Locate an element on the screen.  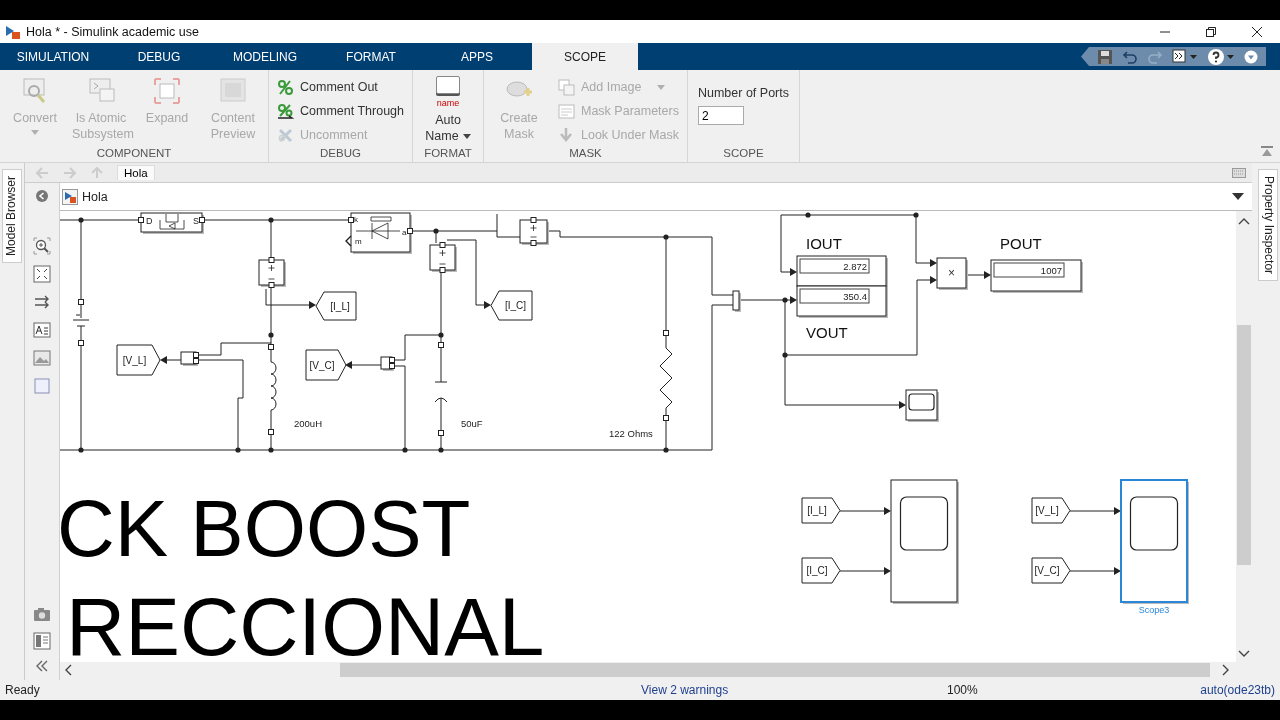
product-block: × is located at coordinates (952, 273).